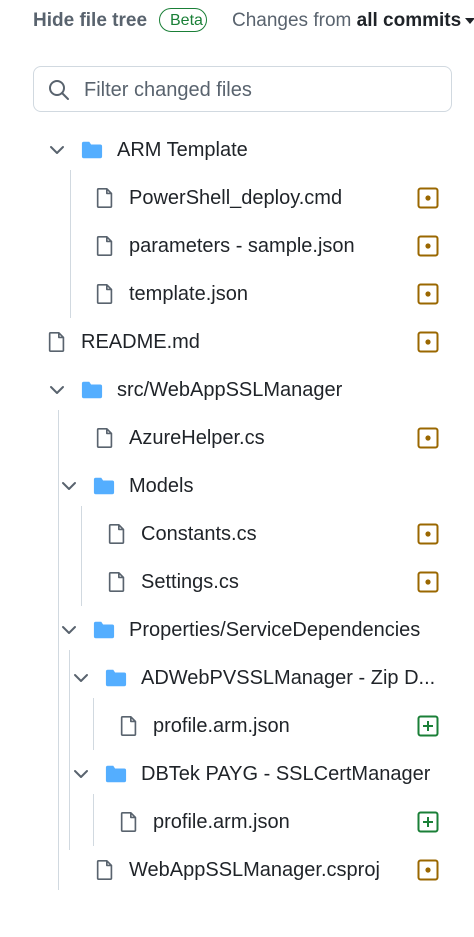  I want to click on tree-file-profile-arm-1: profile.arm.json, so click(237, 726).